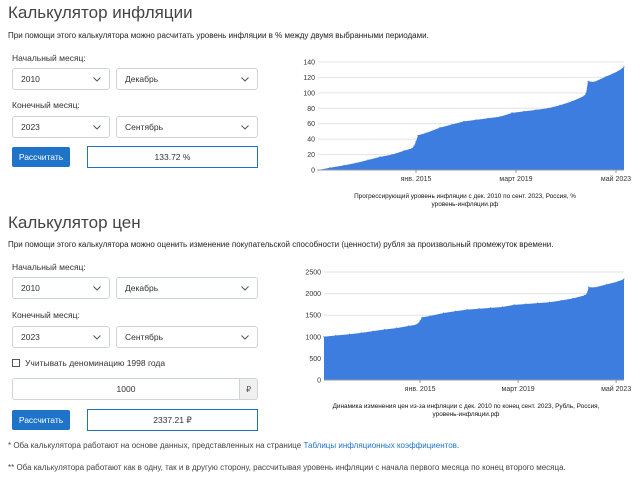 This screenshot has height=480, width=640. Describe the element at coordinates (16, 363) in the screenshot. I see `denomination-checkbox` at that location.